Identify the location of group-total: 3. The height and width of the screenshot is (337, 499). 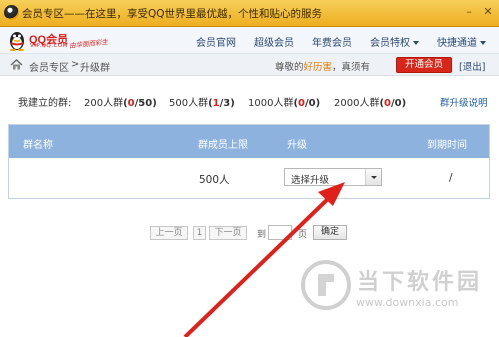
(227, 103).